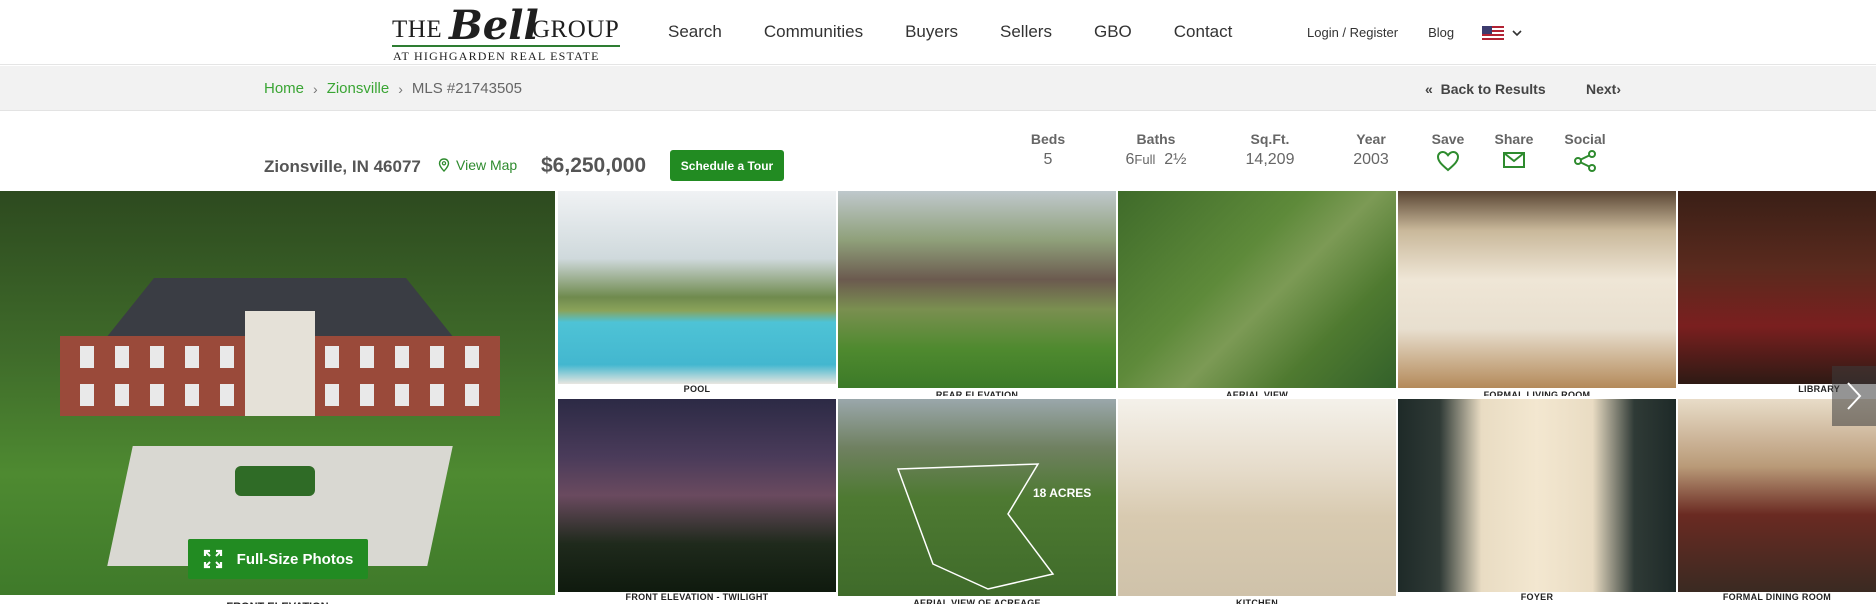 This screenshot has height=604, width=1876. I want to click on logo-text-group: GROUP, so click(576, 29).